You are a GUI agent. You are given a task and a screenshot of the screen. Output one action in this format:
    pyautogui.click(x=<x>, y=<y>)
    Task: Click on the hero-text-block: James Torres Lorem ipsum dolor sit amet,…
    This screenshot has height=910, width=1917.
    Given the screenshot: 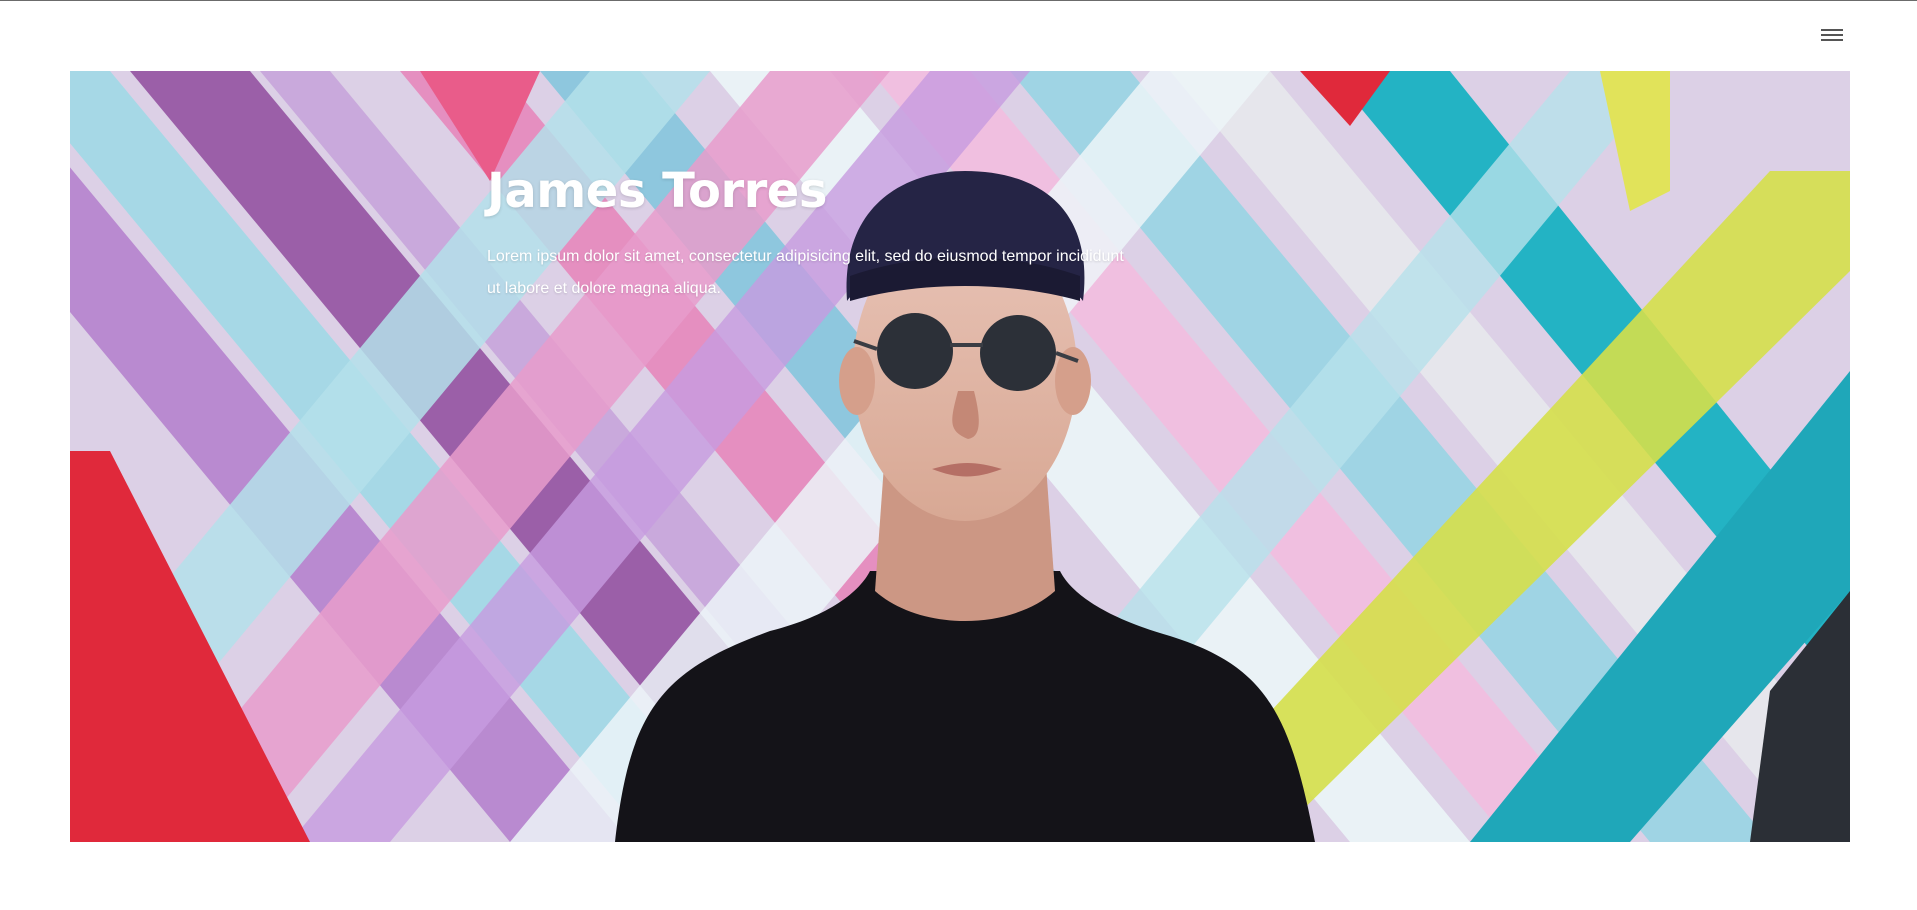 What is the action you would take?
    pyautogui.click(x=837, y=233)
    